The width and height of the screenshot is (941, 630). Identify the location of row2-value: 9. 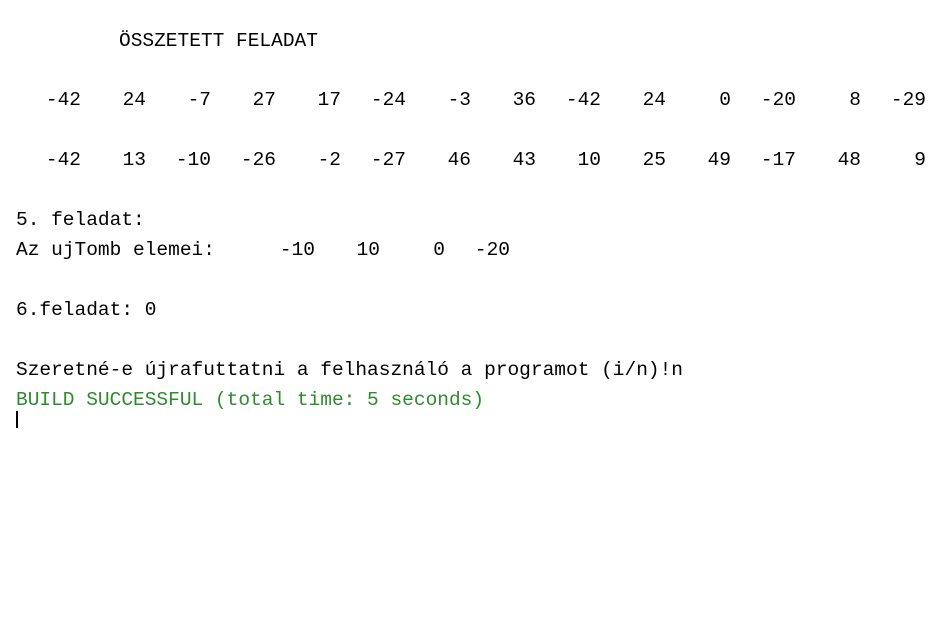
(920, 160).